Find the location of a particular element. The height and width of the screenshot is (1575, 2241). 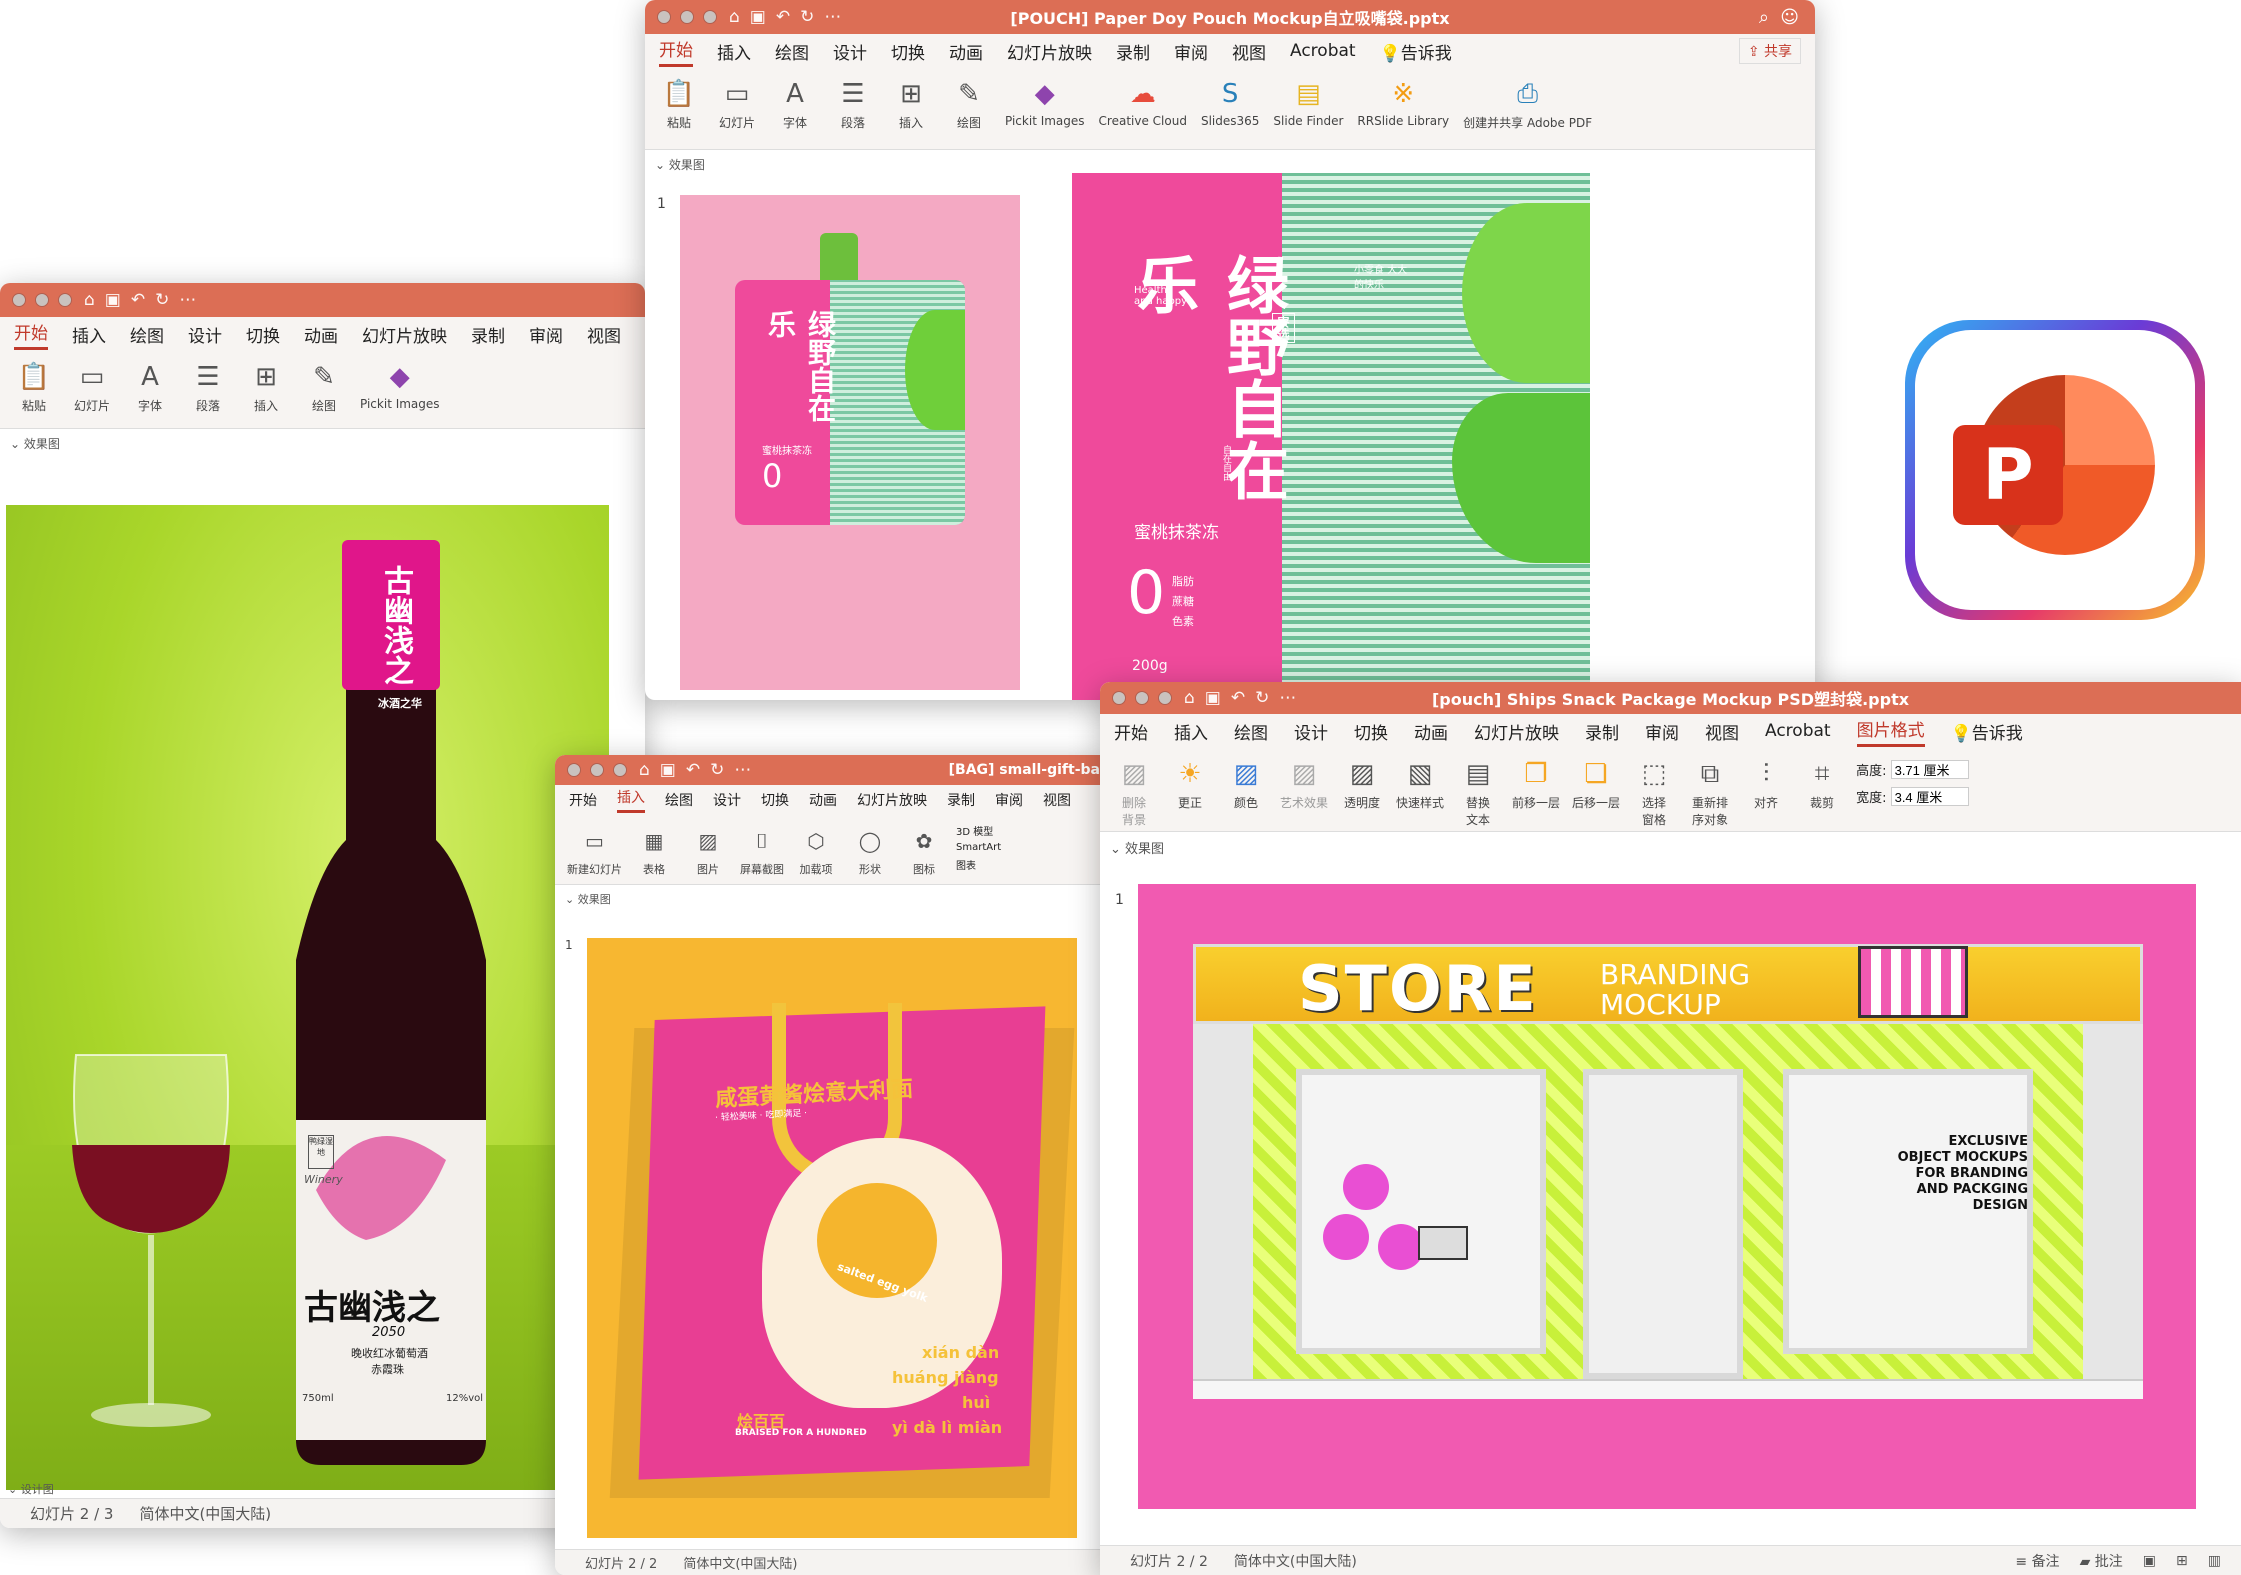

slide-thumbnail: 绿野自在乐 蜜桃抹茶冻 0 is located at coordinates (850, 442).